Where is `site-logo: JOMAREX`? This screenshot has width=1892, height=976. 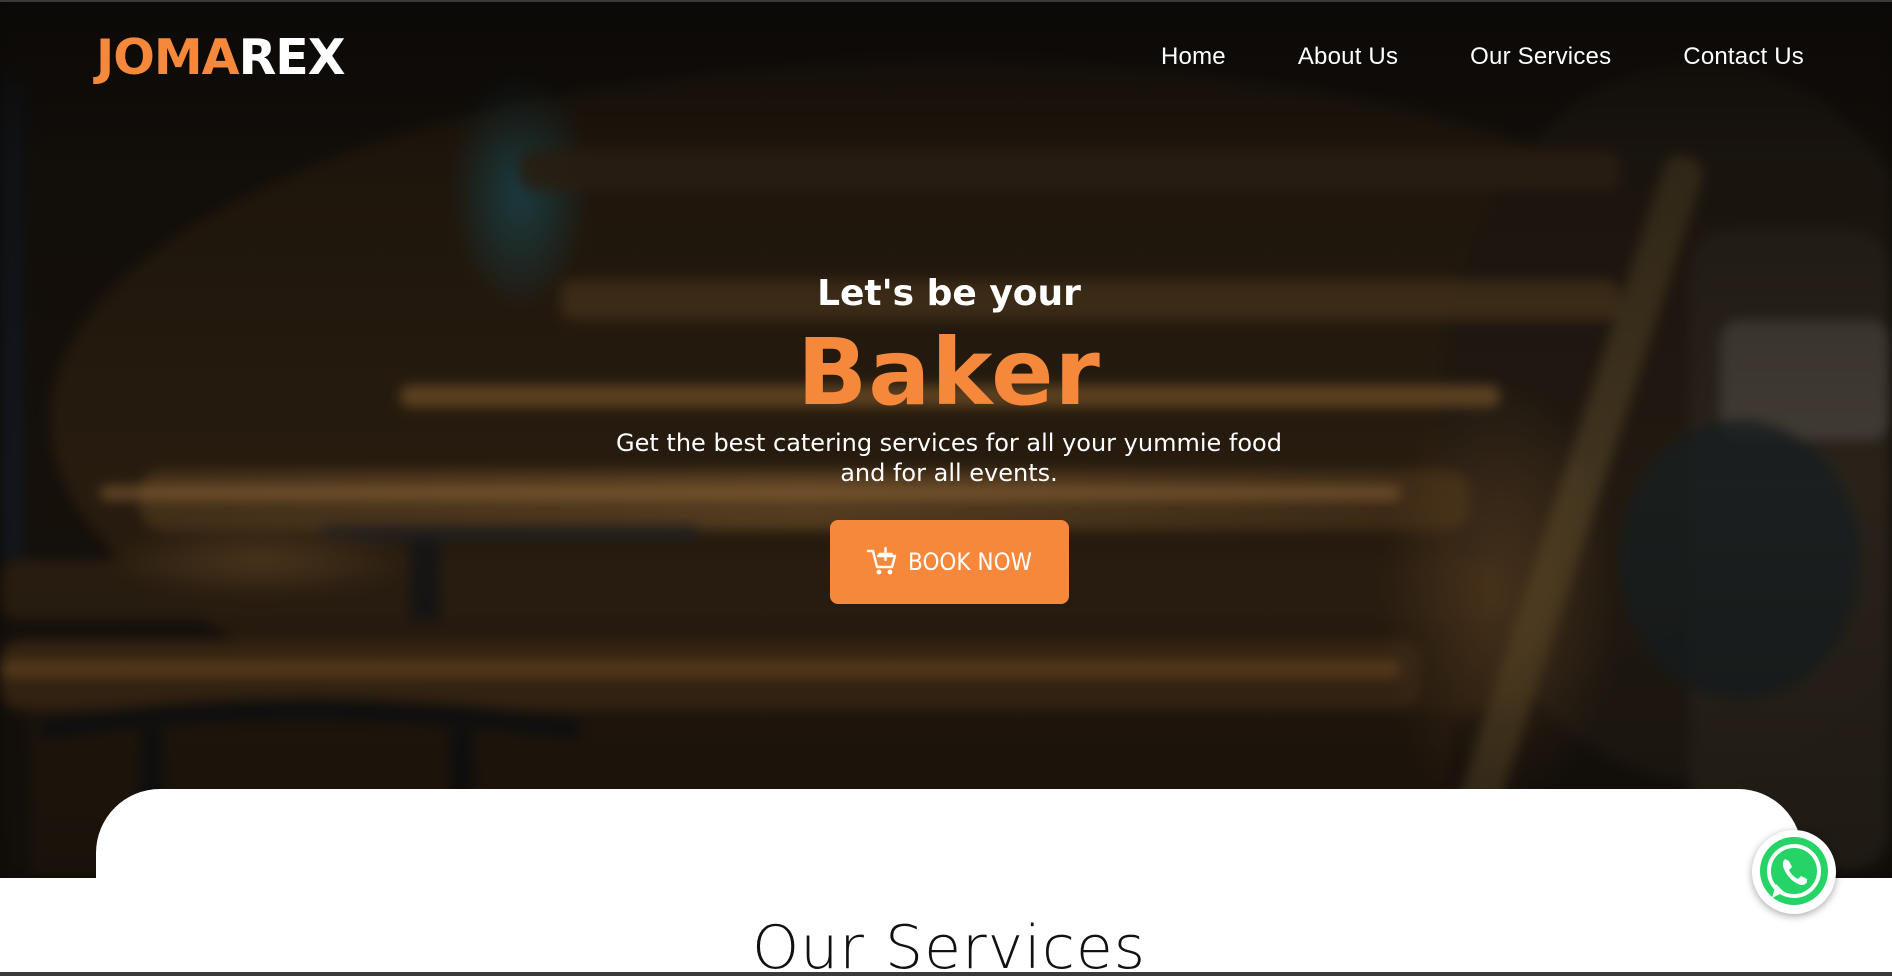 site-logo: JOMAREX is located at coordinates (221, 58).